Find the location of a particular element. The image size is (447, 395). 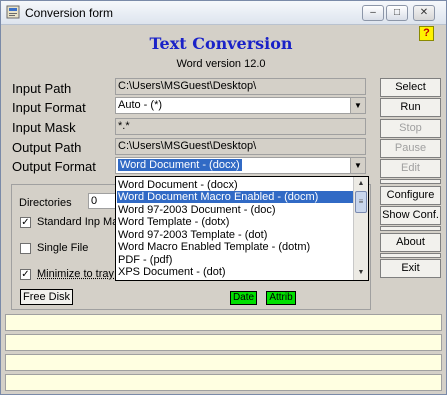

scroll-down-icon: ▼ is located at coordinates (361, 273).